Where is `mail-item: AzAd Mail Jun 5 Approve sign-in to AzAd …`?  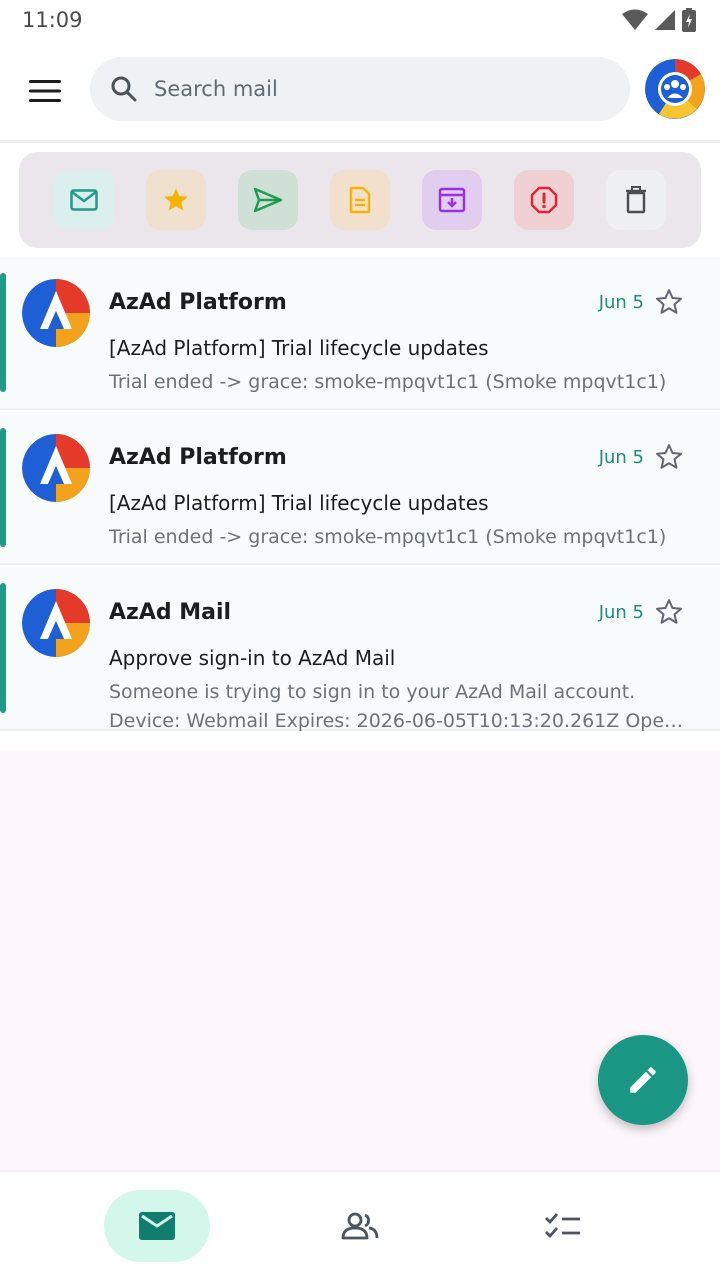 mail-item: AzAd Mail Jun 5 Approve sign-in to AzAd … is located at coordinates (360, 649).